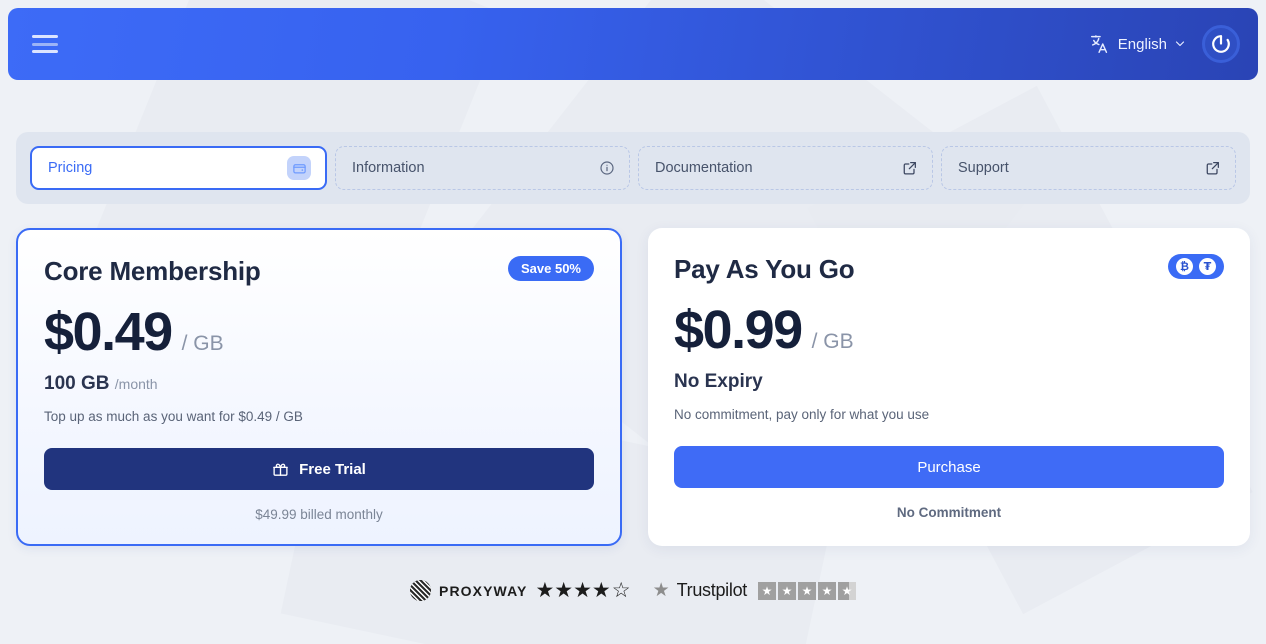  I want to click on payg-description: No commitment, pay only for what you use, so click(802, 414).